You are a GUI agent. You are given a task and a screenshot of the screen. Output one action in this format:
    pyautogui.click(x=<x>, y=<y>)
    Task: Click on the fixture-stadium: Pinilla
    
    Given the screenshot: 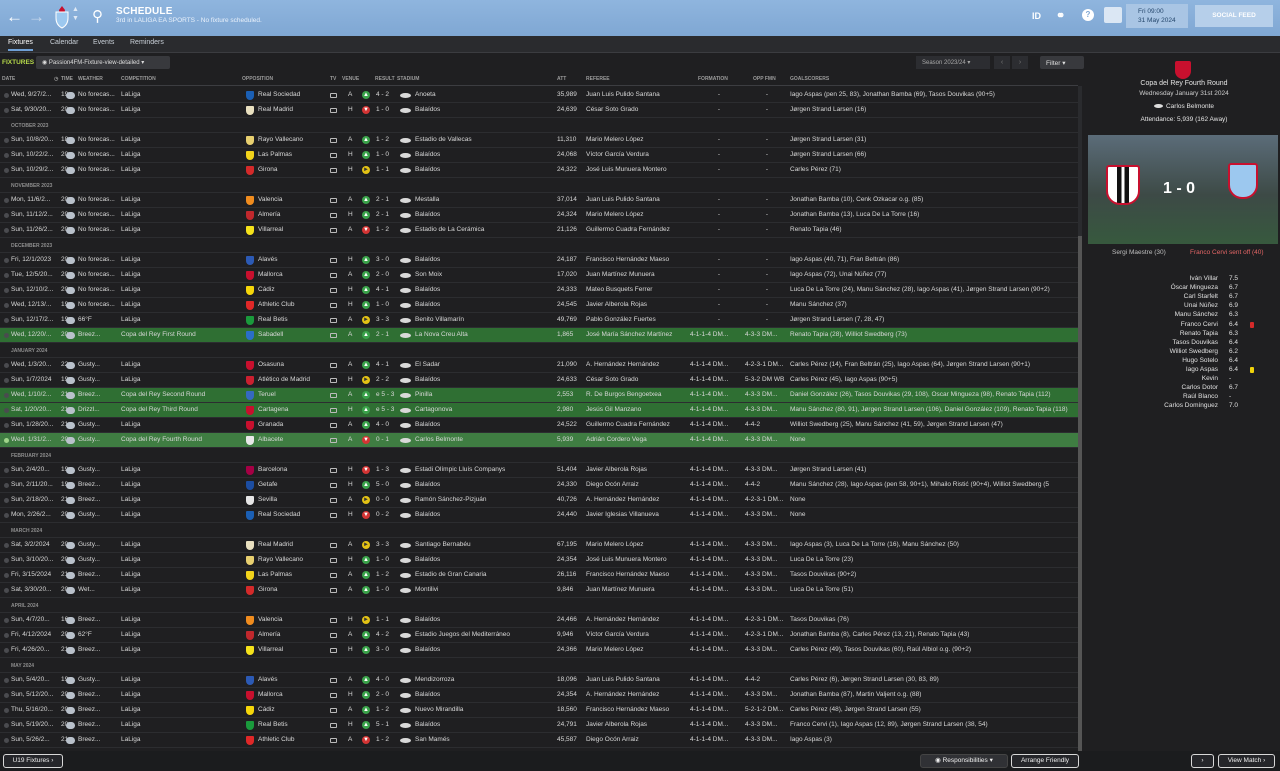 What is the action you would take?
    pyautogui.click(x=485, y=394)
    